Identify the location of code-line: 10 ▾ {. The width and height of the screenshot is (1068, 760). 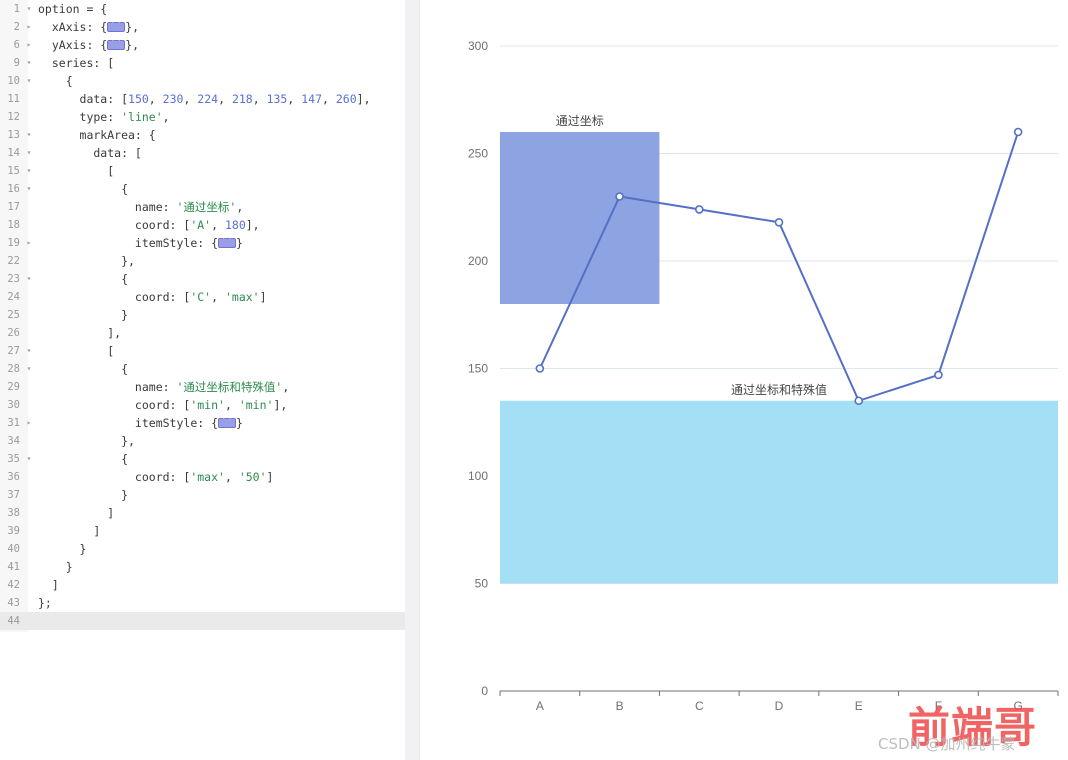
(202, 81).